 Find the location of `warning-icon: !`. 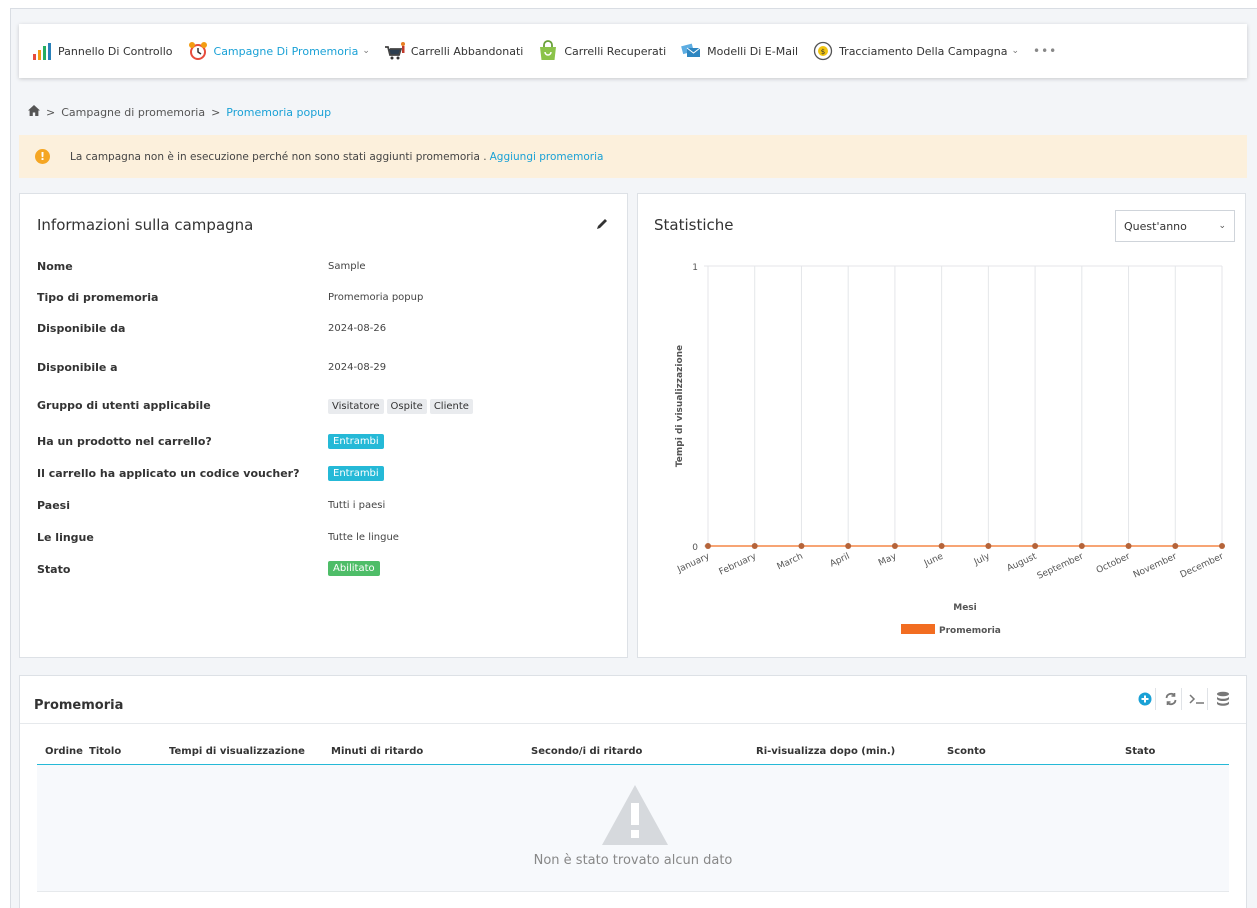

warning-icon: ! is located at coordinates (42, 156).